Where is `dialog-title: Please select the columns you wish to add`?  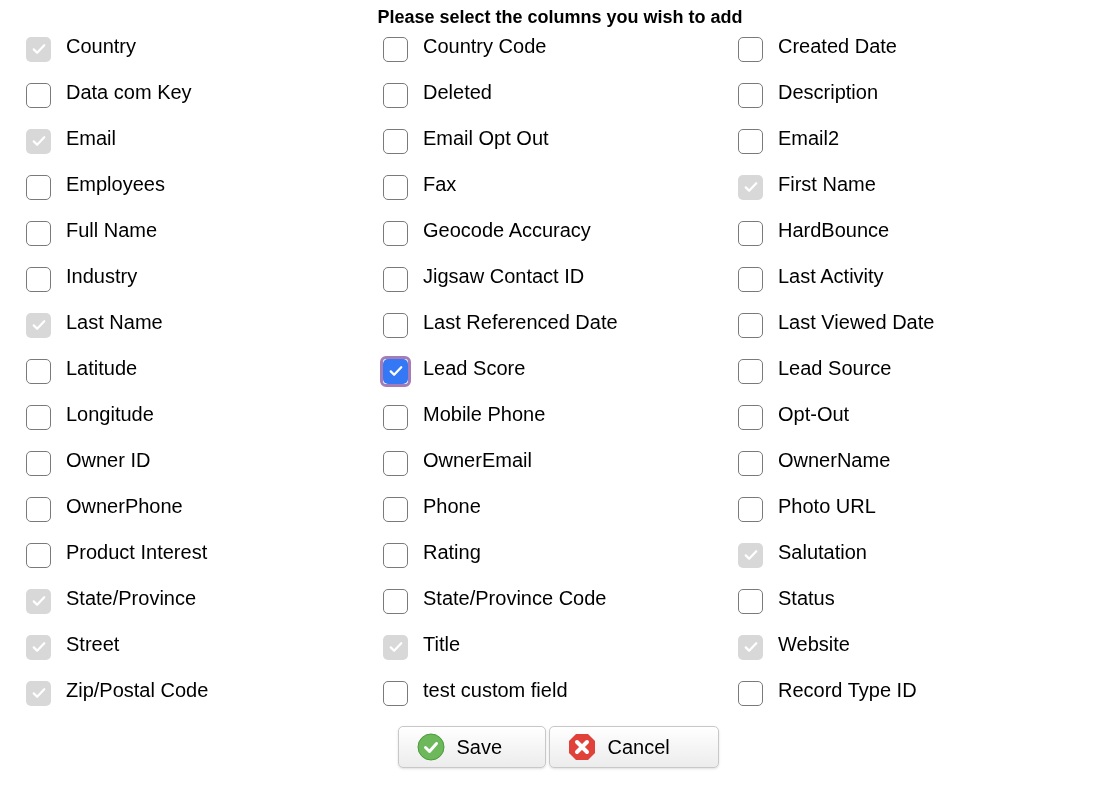 dialog-title: Please select the columns you wish to add is located at coordinates (560, 17).